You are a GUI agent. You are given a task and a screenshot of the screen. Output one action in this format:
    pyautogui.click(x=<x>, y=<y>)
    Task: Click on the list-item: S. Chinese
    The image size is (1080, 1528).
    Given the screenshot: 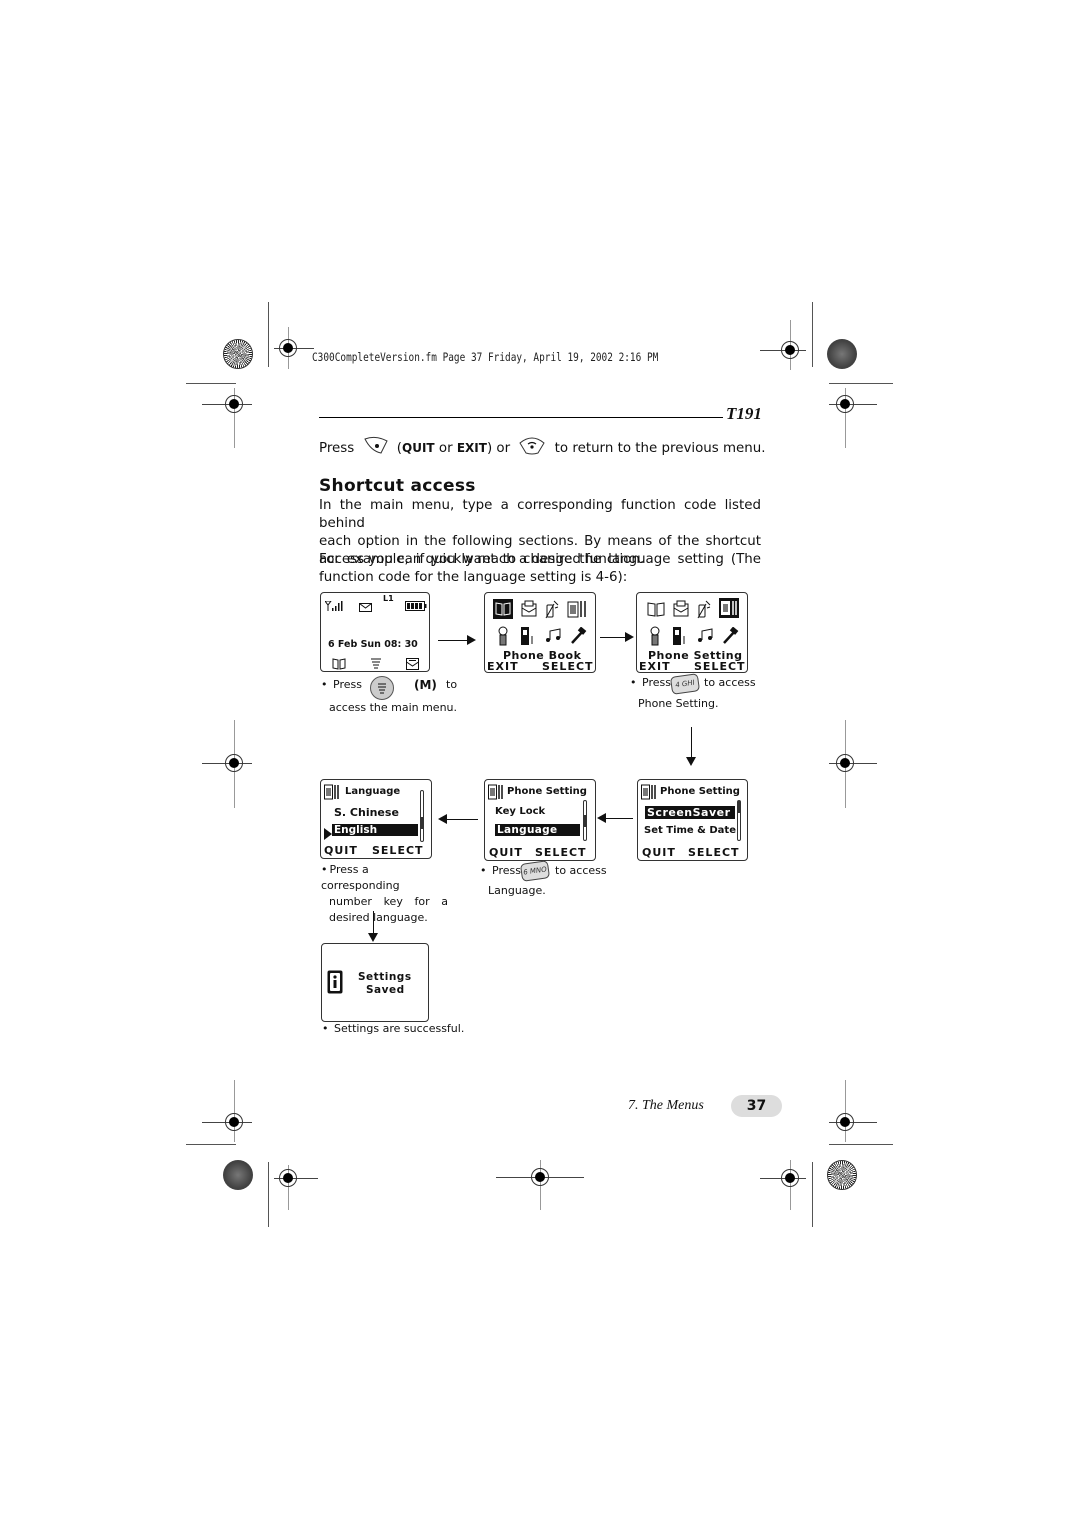 What is the action you would take?
    pyautogui.click(x=366, y=812)
    